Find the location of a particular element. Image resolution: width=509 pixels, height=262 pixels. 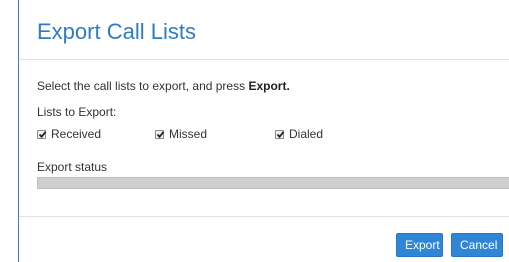

export-progress-bar is located at coordinates (273, 183).